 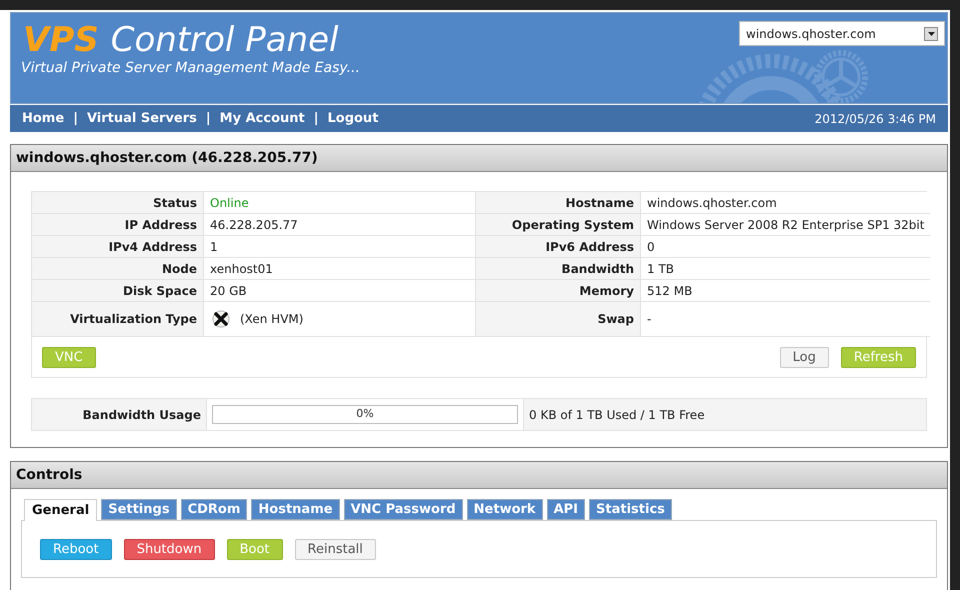 I want to click on bandwidth-summary: 0 KB of 1 TB Used / 1 TB Free, so click(x=616, y=415).